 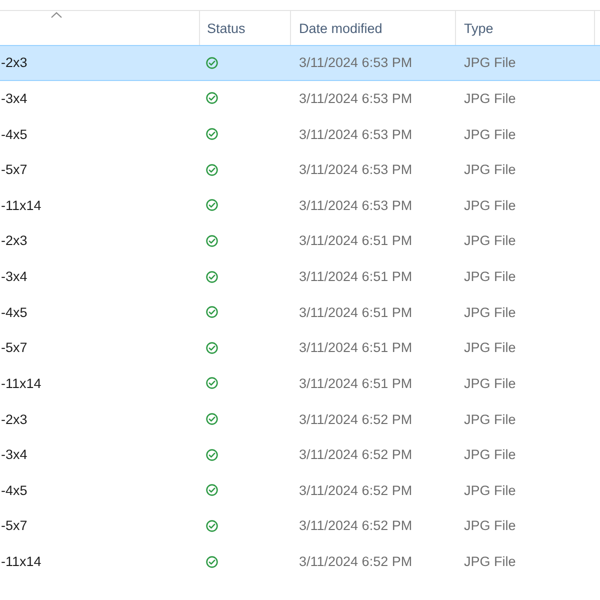 I want to click on file-row: -2x3 3/11/2024 6:52 PM JPG File, so click(x=300, y=419).